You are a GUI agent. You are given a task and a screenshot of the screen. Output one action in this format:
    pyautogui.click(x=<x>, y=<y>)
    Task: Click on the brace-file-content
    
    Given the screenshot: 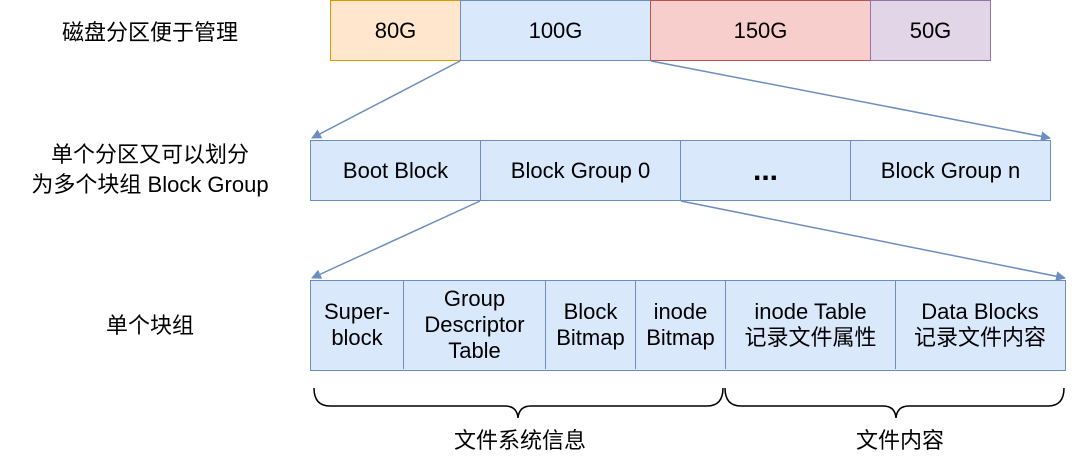 What is the action you would take?
    pyautogui.click(x=894, y=403)
    